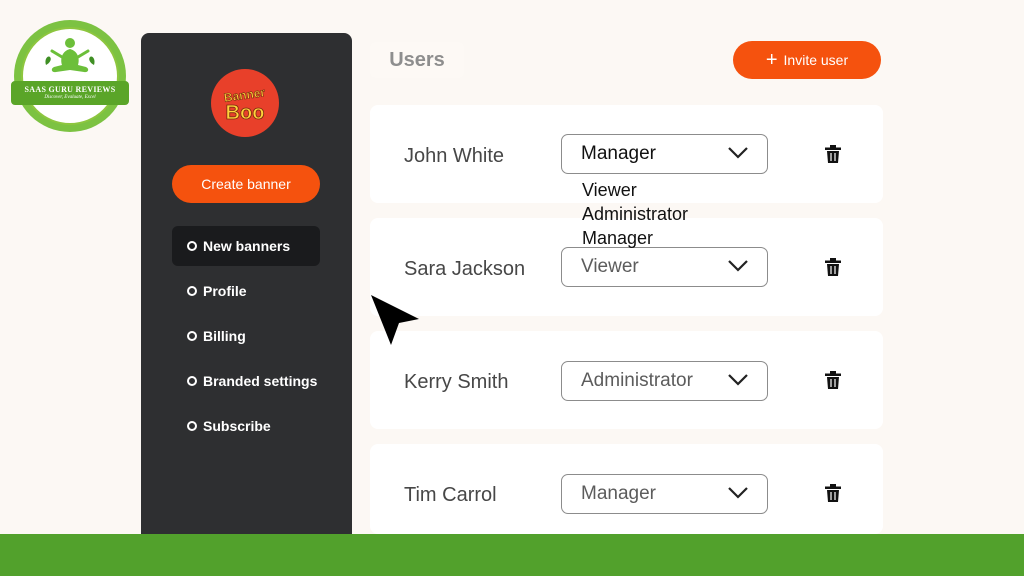  What do you see at coordinates (260, 381) in the screenshot?
I see `sidebar-item-label: Branded settings` at bounding box center [260, 381].